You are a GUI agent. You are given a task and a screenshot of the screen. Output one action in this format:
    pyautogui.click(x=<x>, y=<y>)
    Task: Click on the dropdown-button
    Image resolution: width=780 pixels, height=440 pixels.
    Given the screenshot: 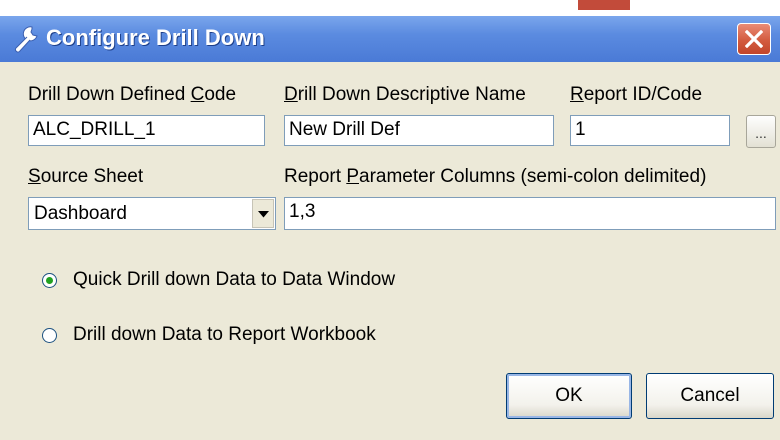 What is the action you would take?
    pyautogui.click(x=263, y=213)
    